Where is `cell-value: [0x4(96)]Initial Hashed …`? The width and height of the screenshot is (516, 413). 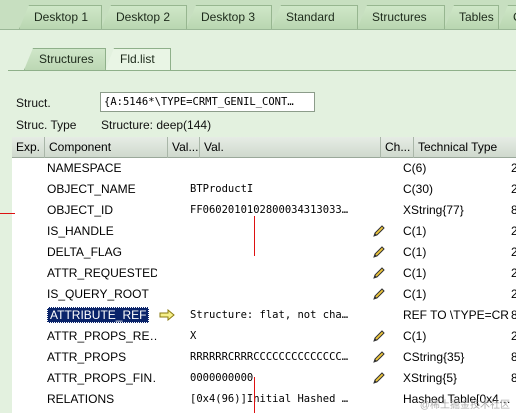
cell-value: [0x4(96)]Initial Hashed … is located at coordinates (280, 399).